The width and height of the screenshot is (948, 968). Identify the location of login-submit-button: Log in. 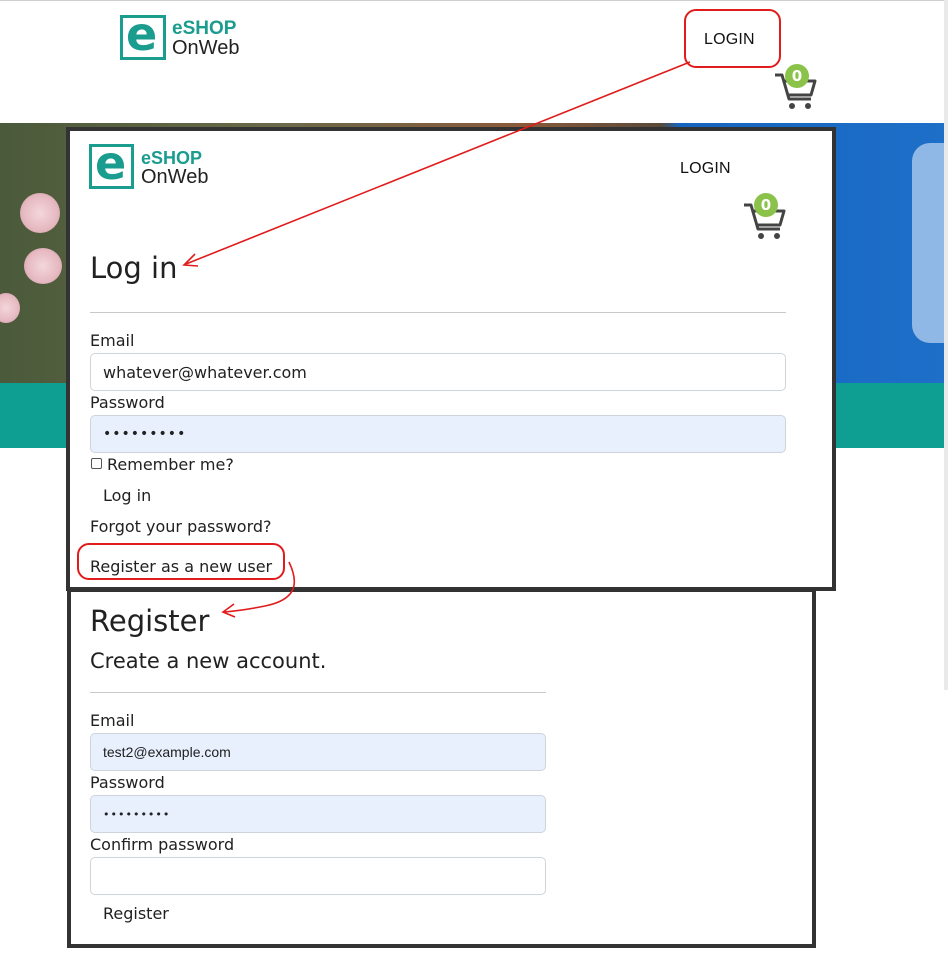
(127, 495).